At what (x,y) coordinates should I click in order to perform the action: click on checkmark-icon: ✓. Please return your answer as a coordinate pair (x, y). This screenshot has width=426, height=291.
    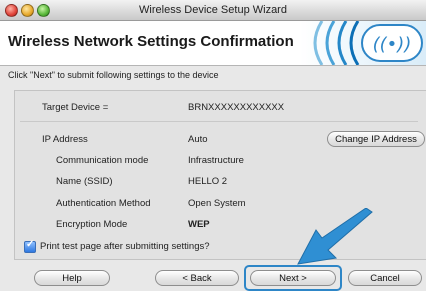
    Looking at the image, I should click on (30, 244).